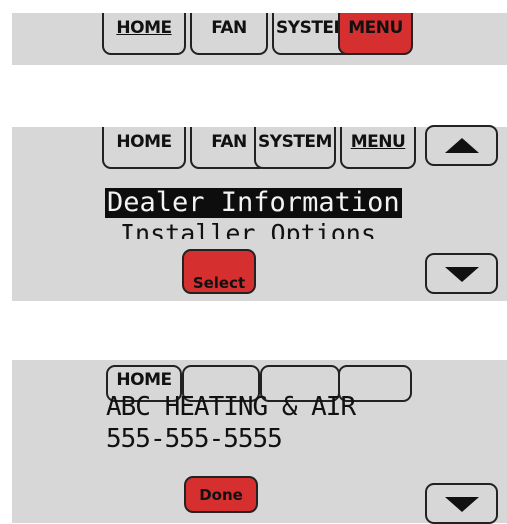 The width and height of the screenshot is (507, 524). Describe the element at coordinates (221, 494) in the screenshot. I see `done-button: Done` at that location.